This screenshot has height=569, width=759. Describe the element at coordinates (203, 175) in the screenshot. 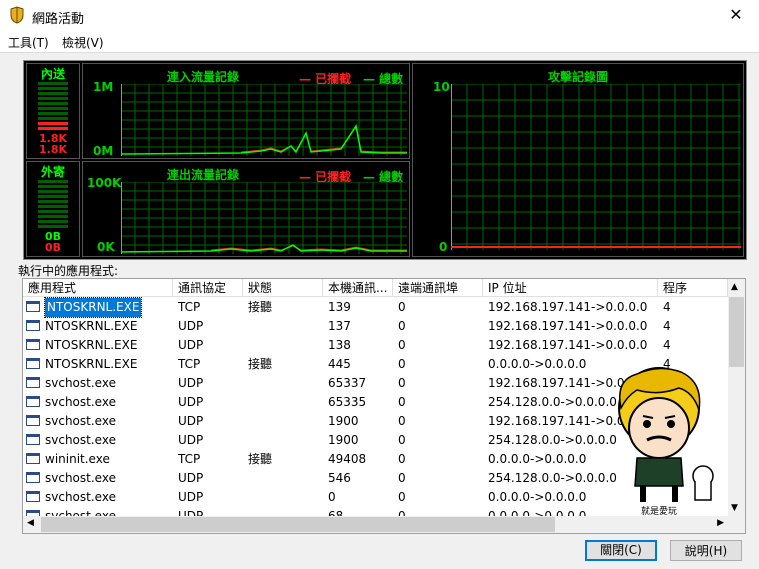

I see `outbound-graph-title: 連出流量記錄` at that location.